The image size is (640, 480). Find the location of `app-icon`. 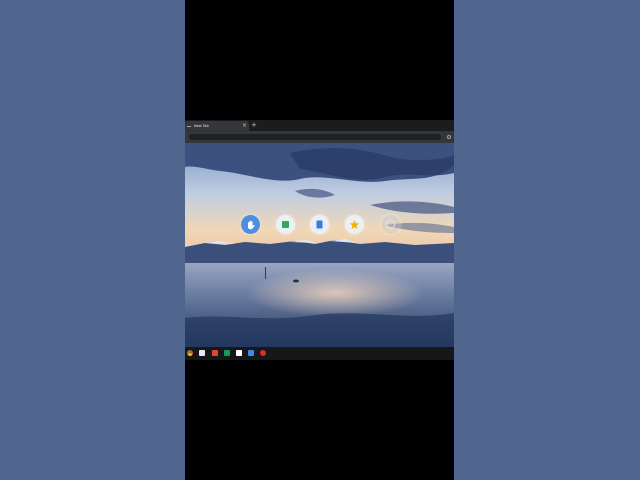

app-icon is located at coordinates (263, 353).